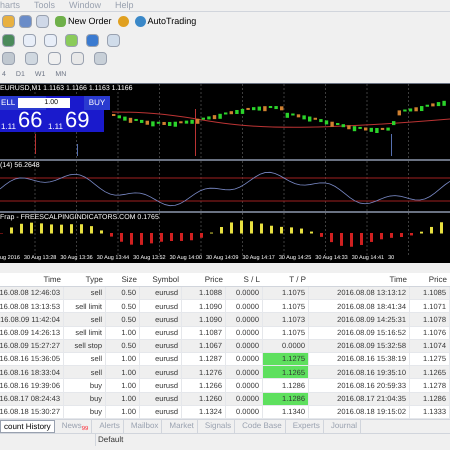 The image size is (450, 450). What do you see at coordinates (262, 426) in the screenshot?
I see `panel-tab: Code Base` at bounding box center [262, 426].